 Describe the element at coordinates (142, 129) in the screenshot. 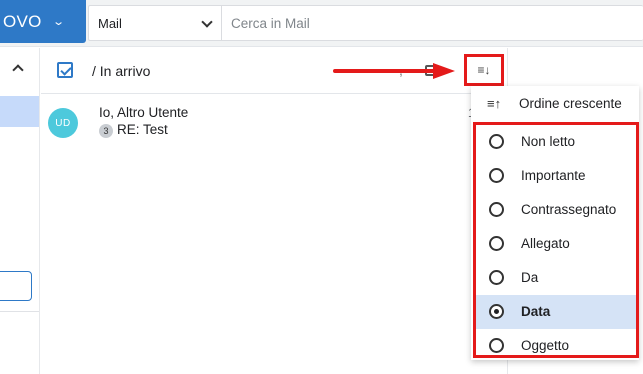

I see `mail-subject: RE: Test` at that location.